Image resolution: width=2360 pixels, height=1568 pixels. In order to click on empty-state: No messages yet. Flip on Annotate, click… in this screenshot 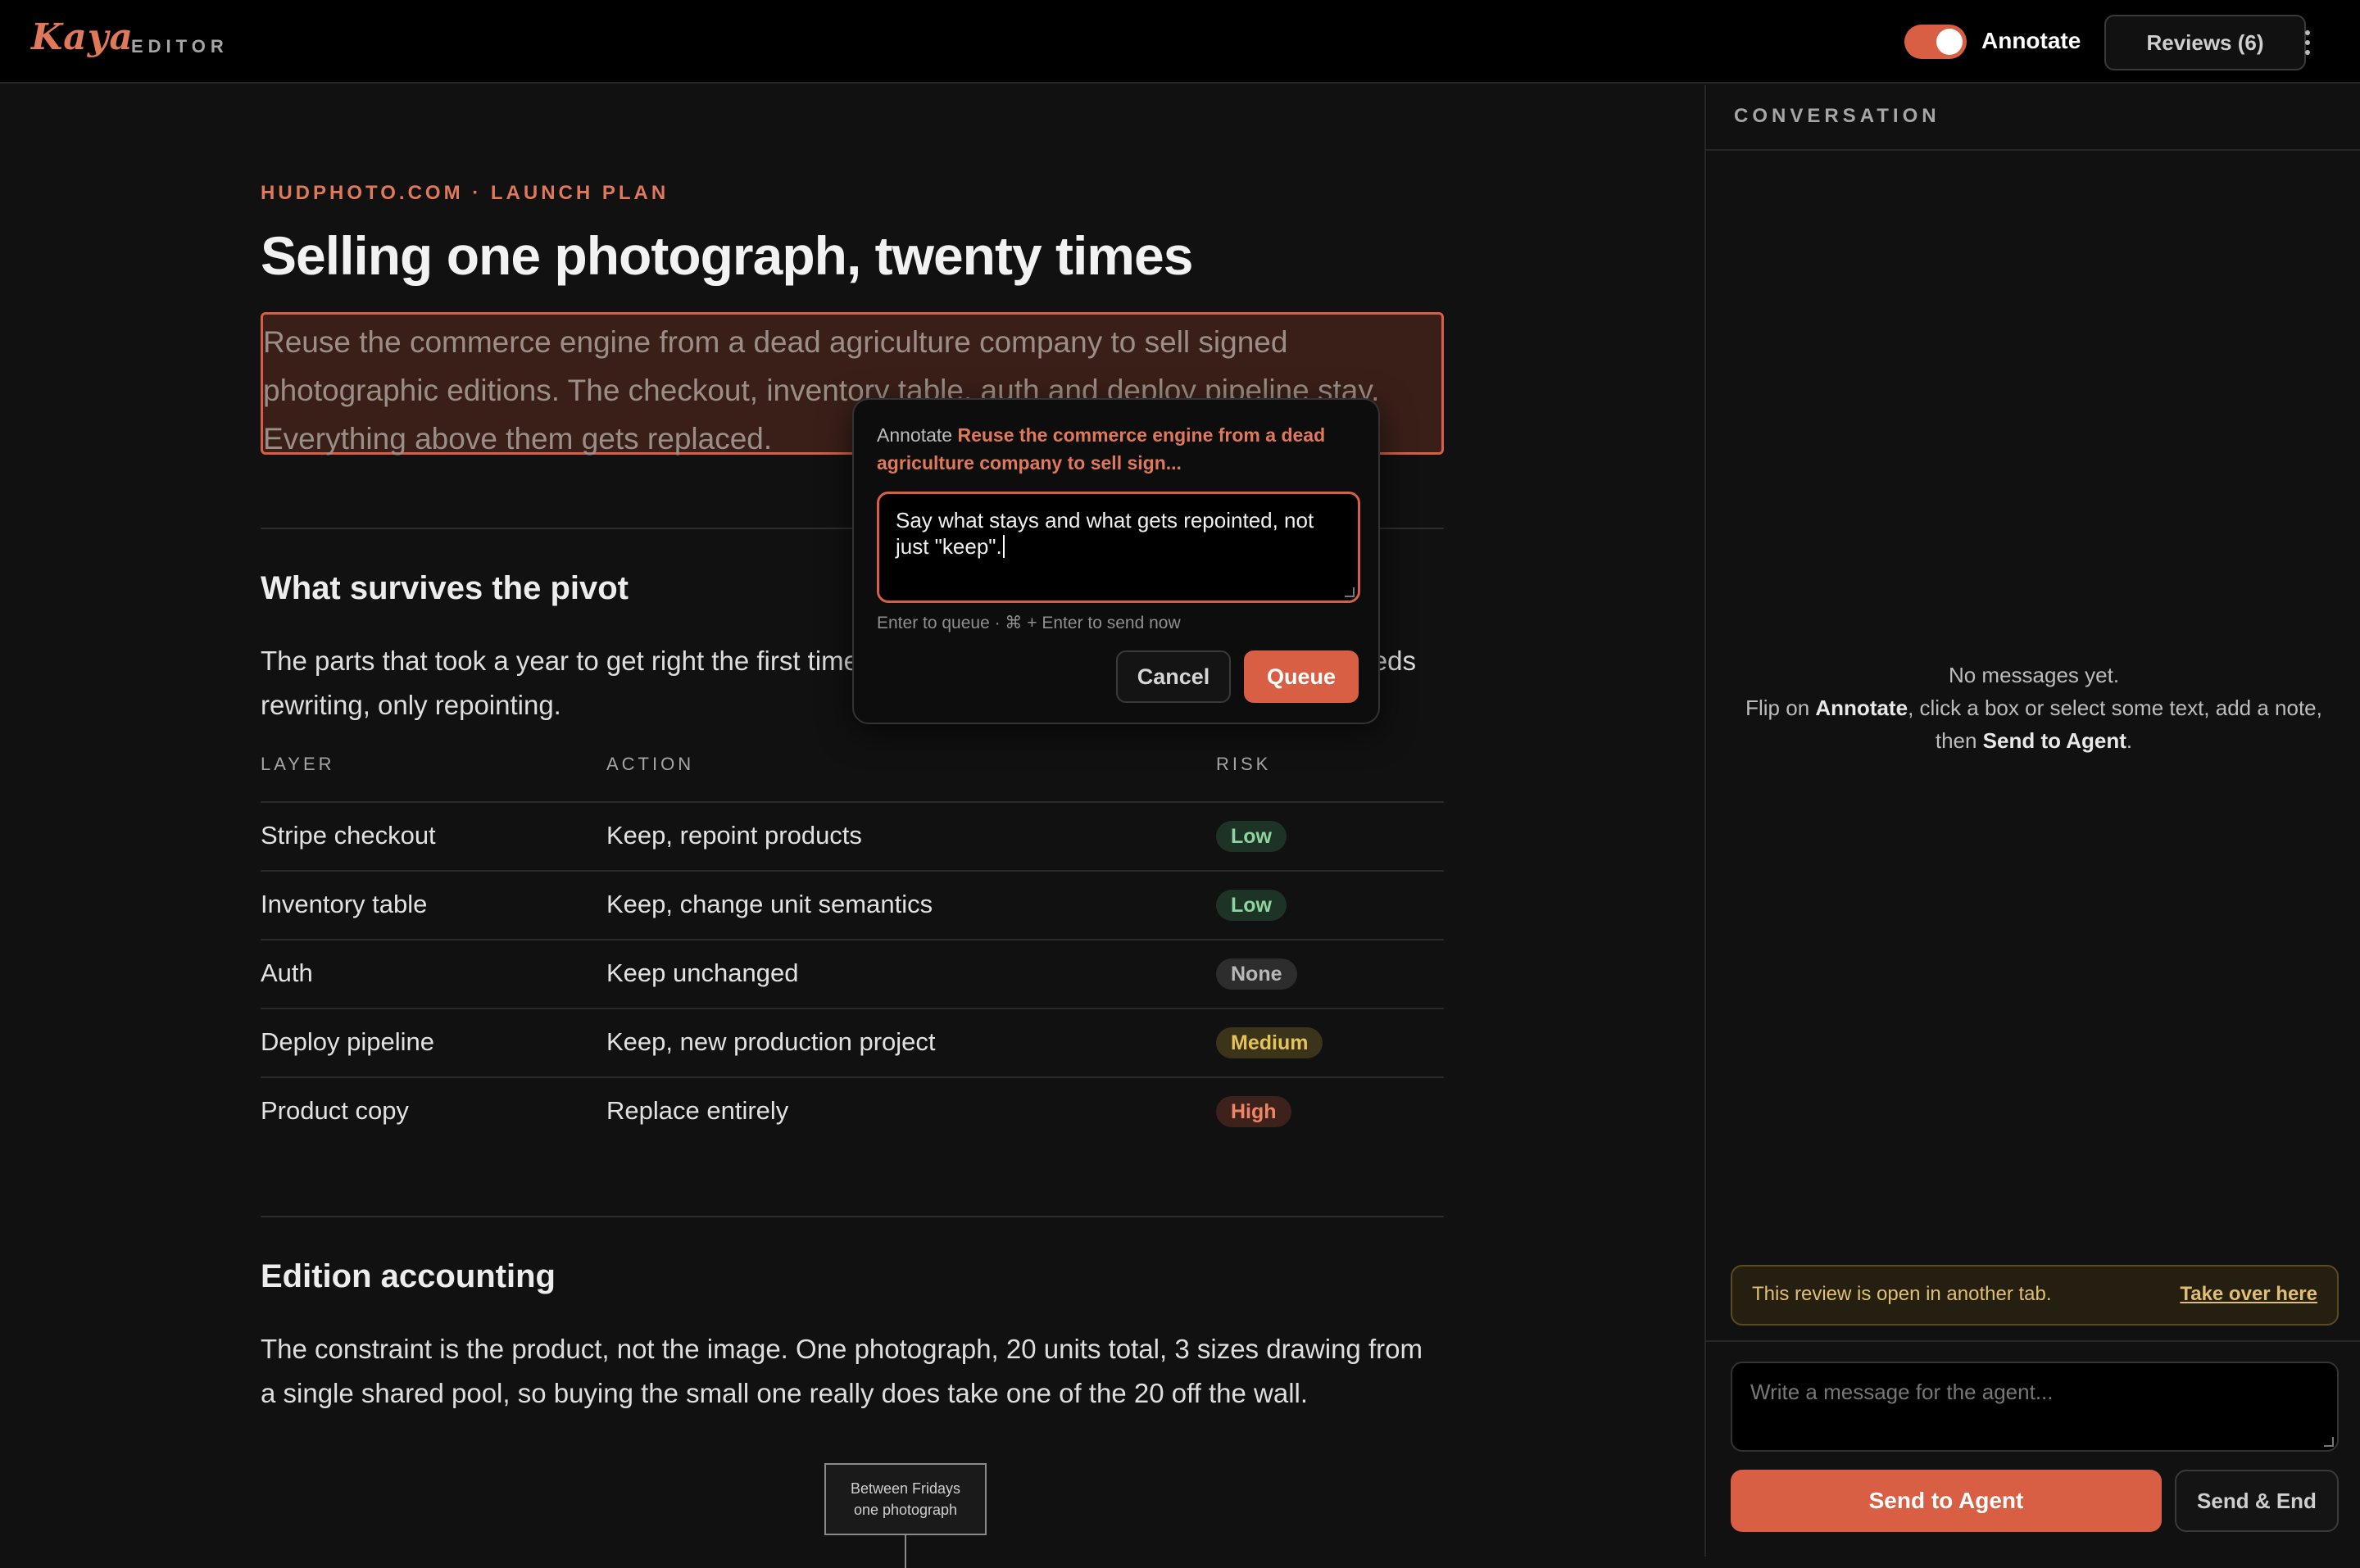, I will do `click(2034, 708)`.